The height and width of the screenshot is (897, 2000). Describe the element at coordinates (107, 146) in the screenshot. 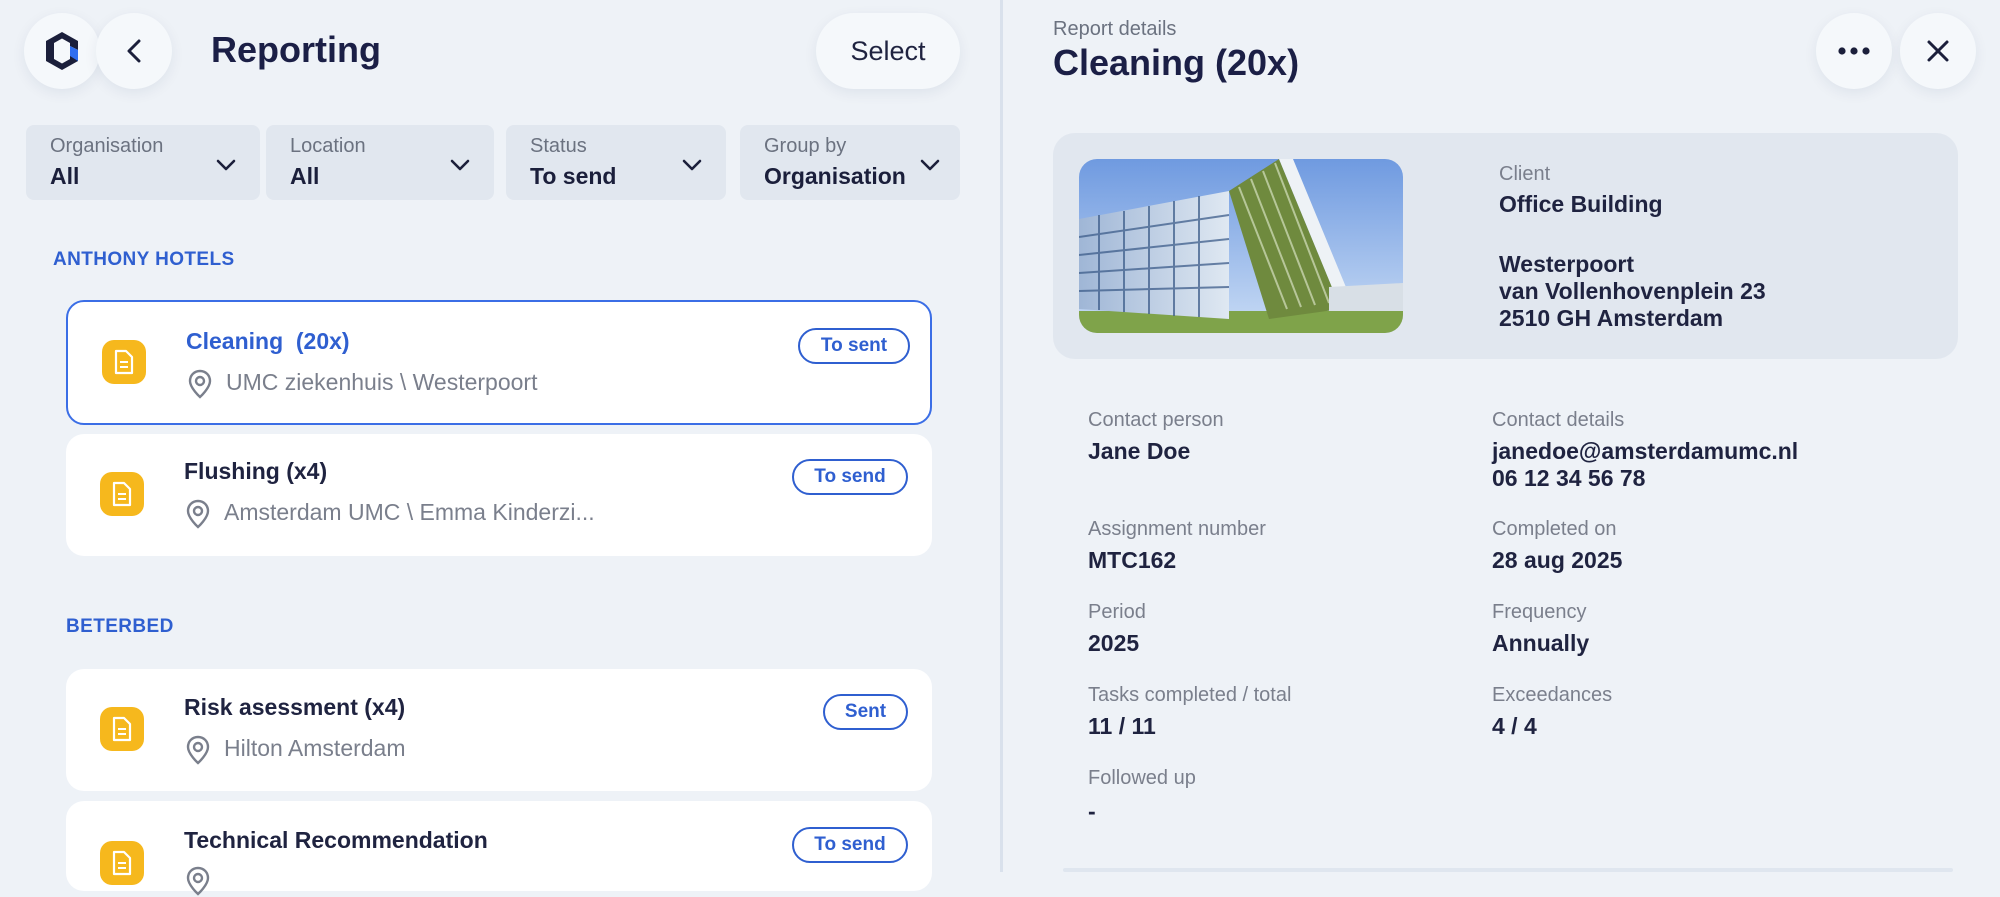

I see `filter-label: Organisation` at that location.